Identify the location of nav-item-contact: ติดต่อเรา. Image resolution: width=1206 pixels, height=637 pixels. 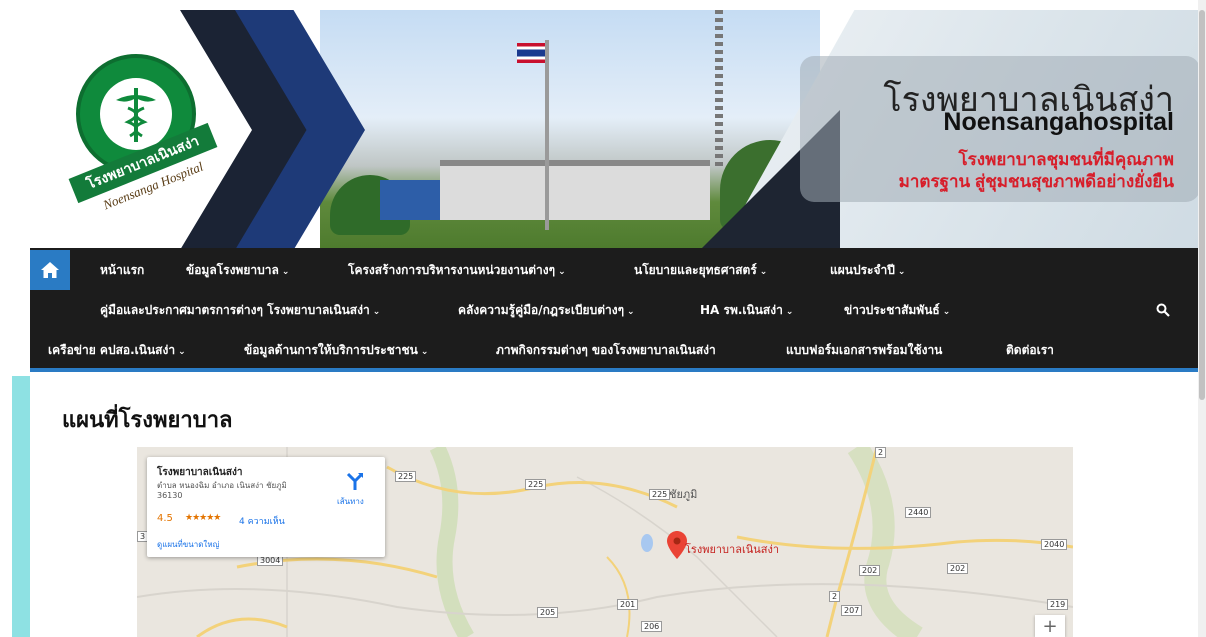
(1030, 350).